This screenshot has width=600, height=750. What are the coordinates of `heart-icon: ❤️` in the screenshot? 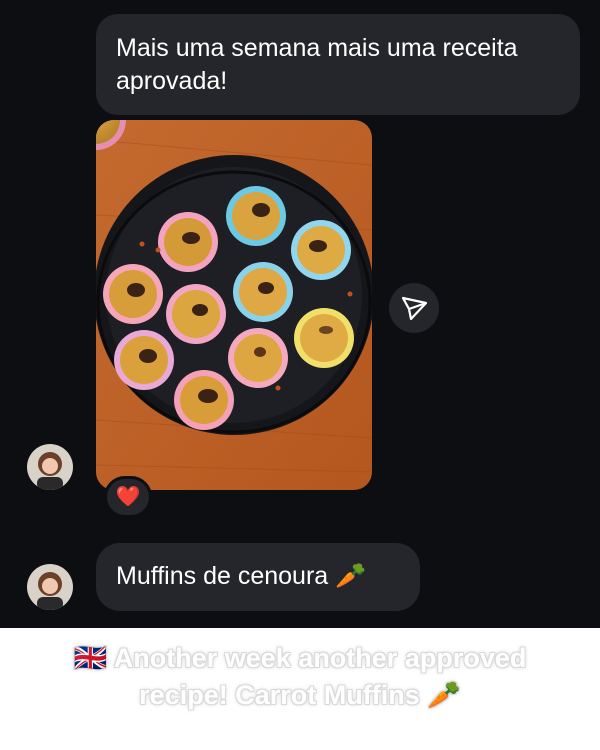 It's located at (128, 497).